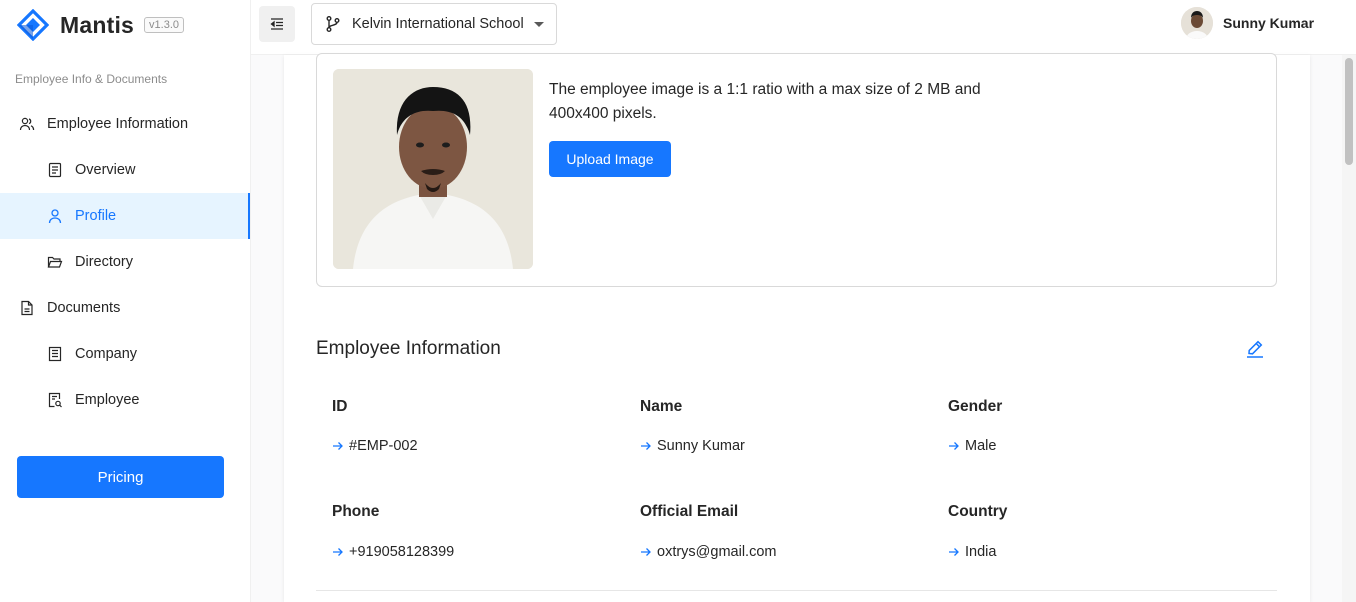  Describe the element at coordinates (438, 24) in the screenshot. I see `school-select-value: Kelvin International School` at that location.